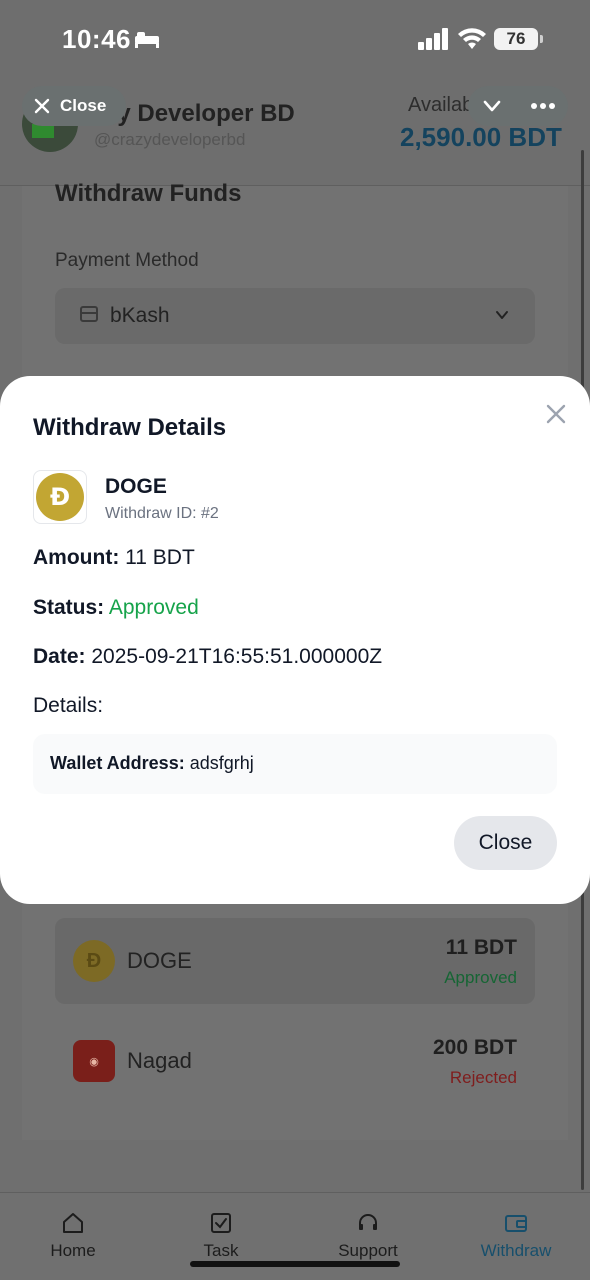 The height and width of the screenshot is (1280, 590). What do you see at coordinates (368, 1222) in the screenshot?
I see `headset-icon` at bounding box center [368, 1222].